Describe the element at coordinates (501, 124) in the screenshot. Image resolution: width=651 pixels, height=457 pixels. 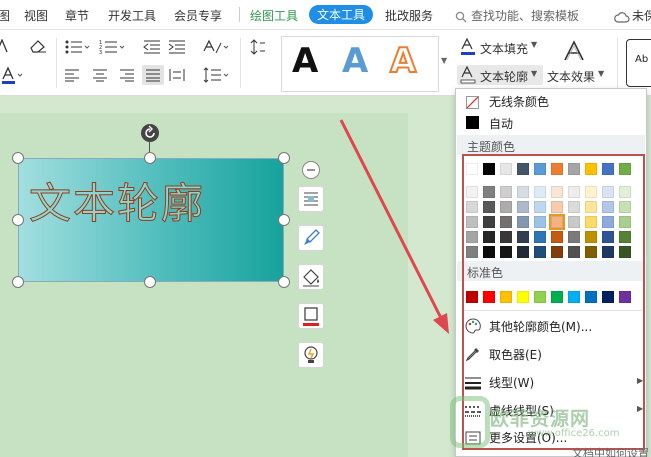
I see `auto-color-label: 自动` at that location.